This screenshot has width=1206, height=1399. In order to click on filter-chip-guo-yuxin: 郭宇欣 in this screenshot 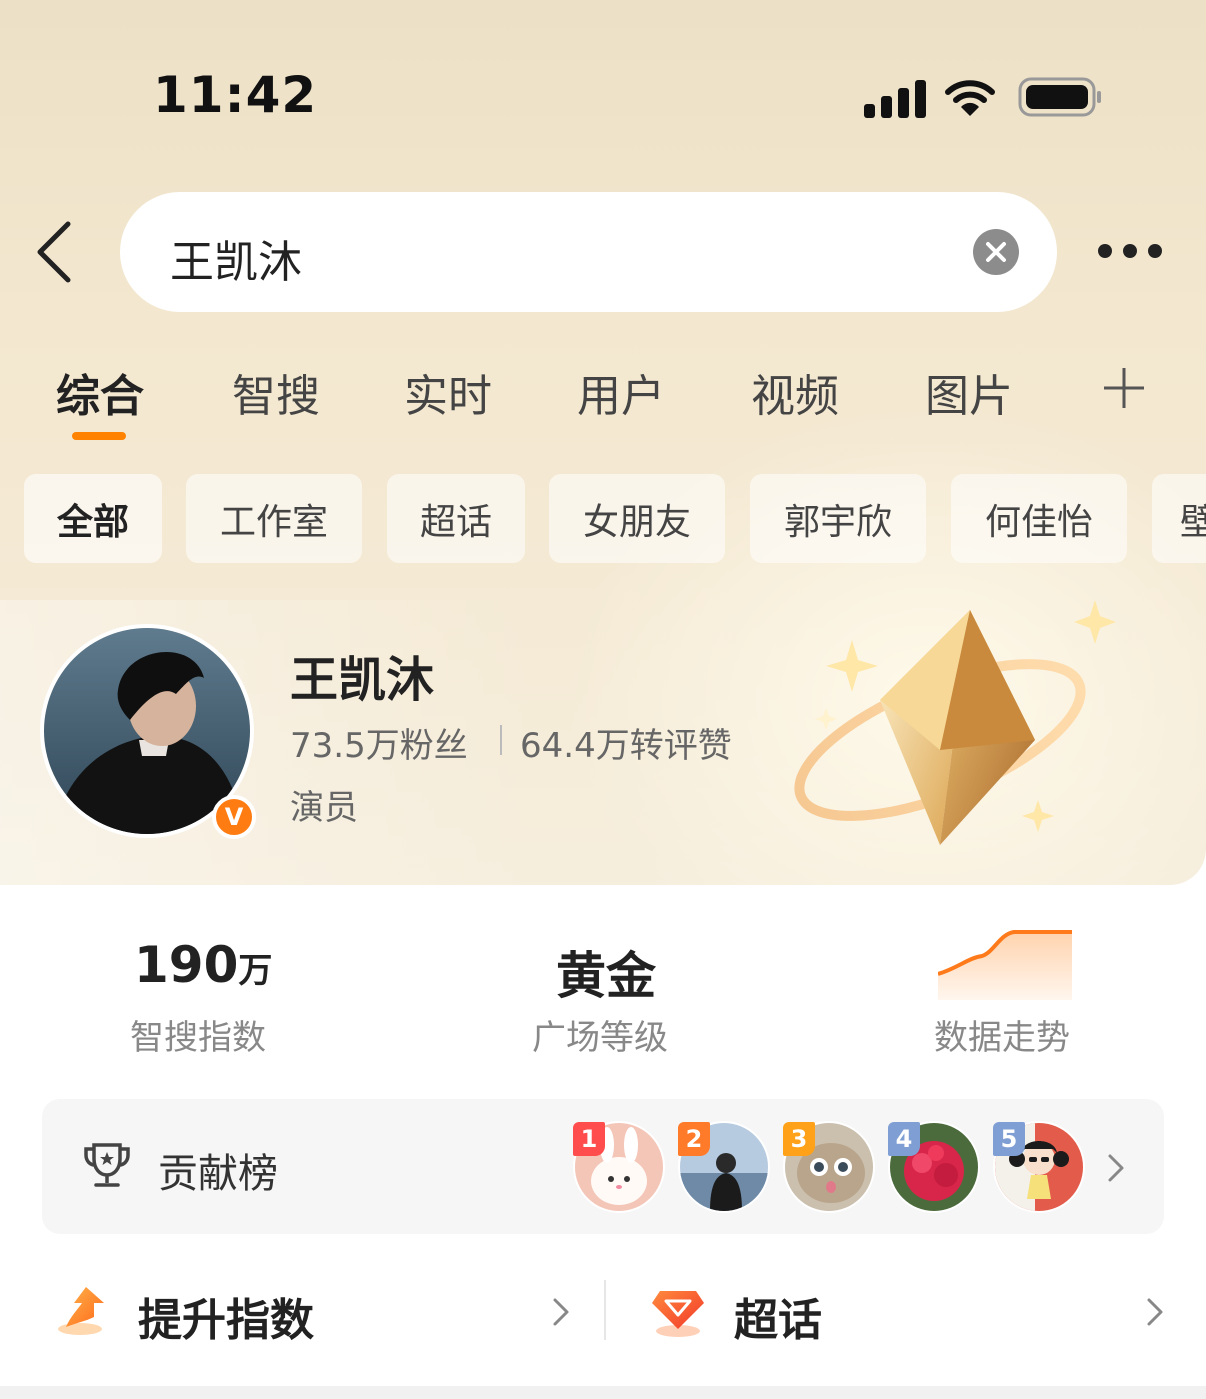, I will do `click(838, 518)`.